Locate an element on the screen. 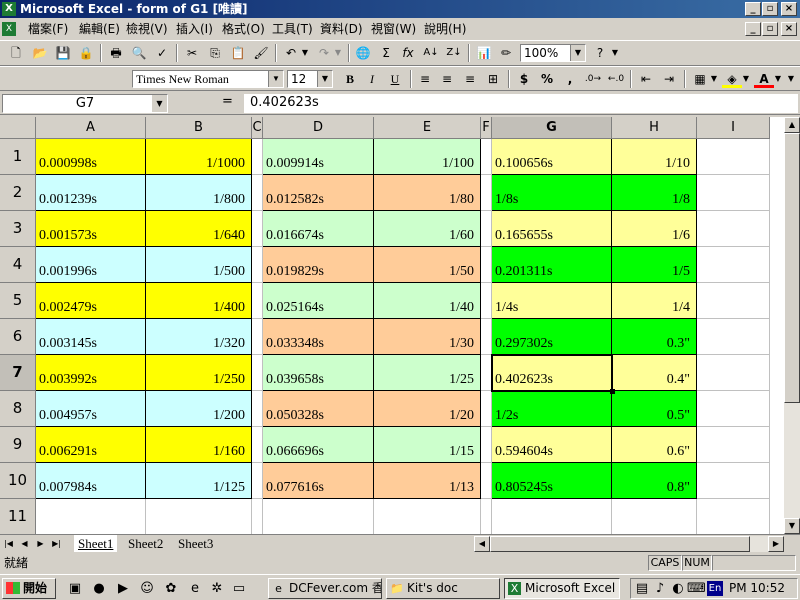  sheet-tab-sheet2: Sheet2 is located at coordinates (145, 543).